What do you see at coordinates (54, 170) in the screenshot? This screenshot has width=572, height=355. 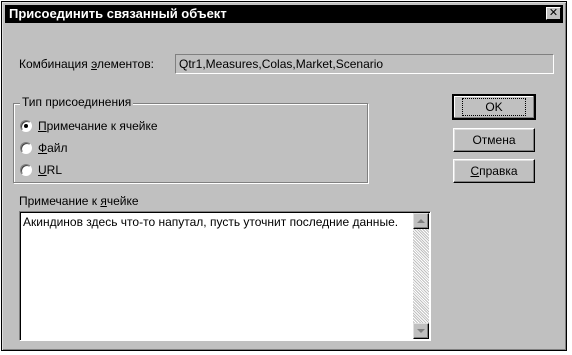 I see `radio-url-text: RL` at bounding box center [54, 170].